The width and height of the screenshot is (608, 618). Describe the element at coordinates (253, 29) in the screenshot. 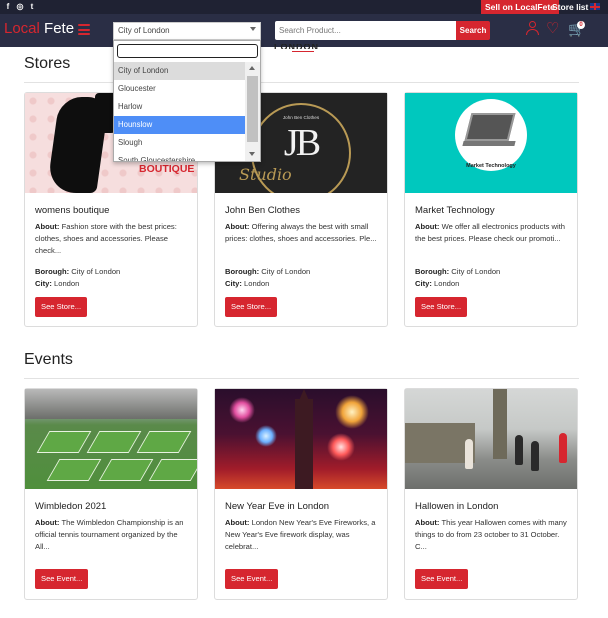

I see `chevron-down-icon` at that location.